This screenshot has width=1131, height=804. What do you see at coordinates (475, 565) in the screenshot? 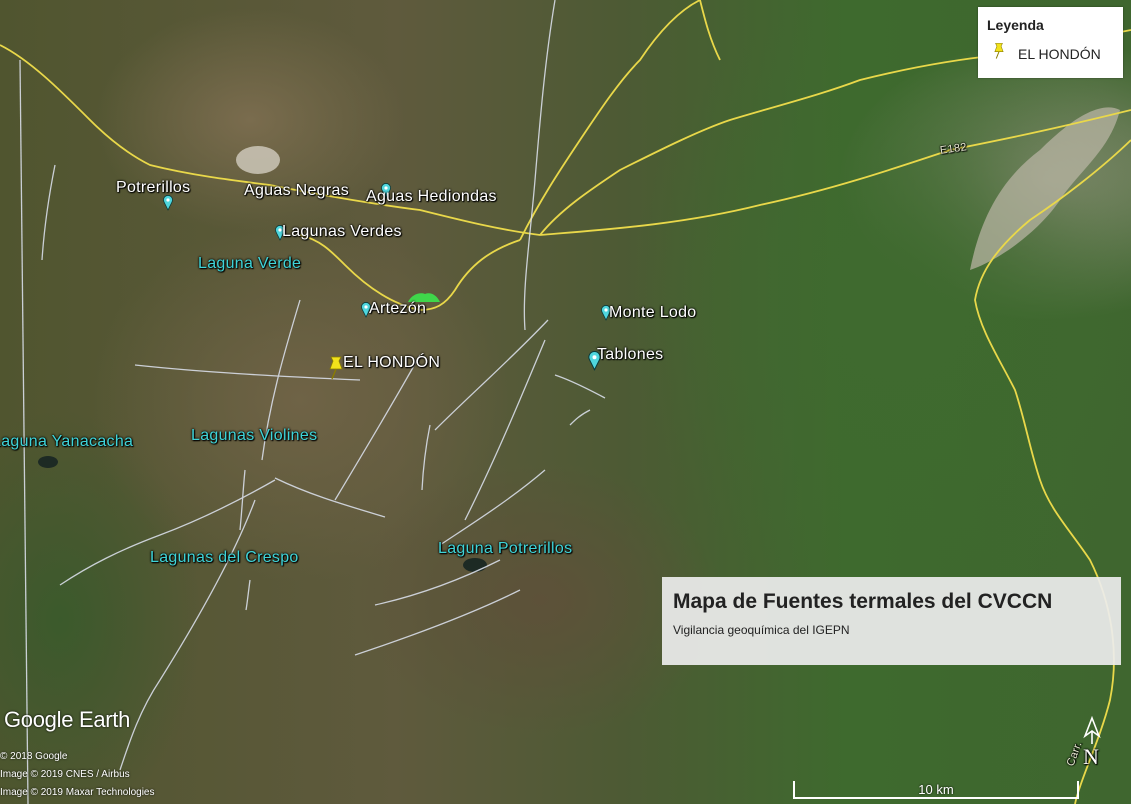
I see `lake-potrerillos` at bounding box center [475, 565].